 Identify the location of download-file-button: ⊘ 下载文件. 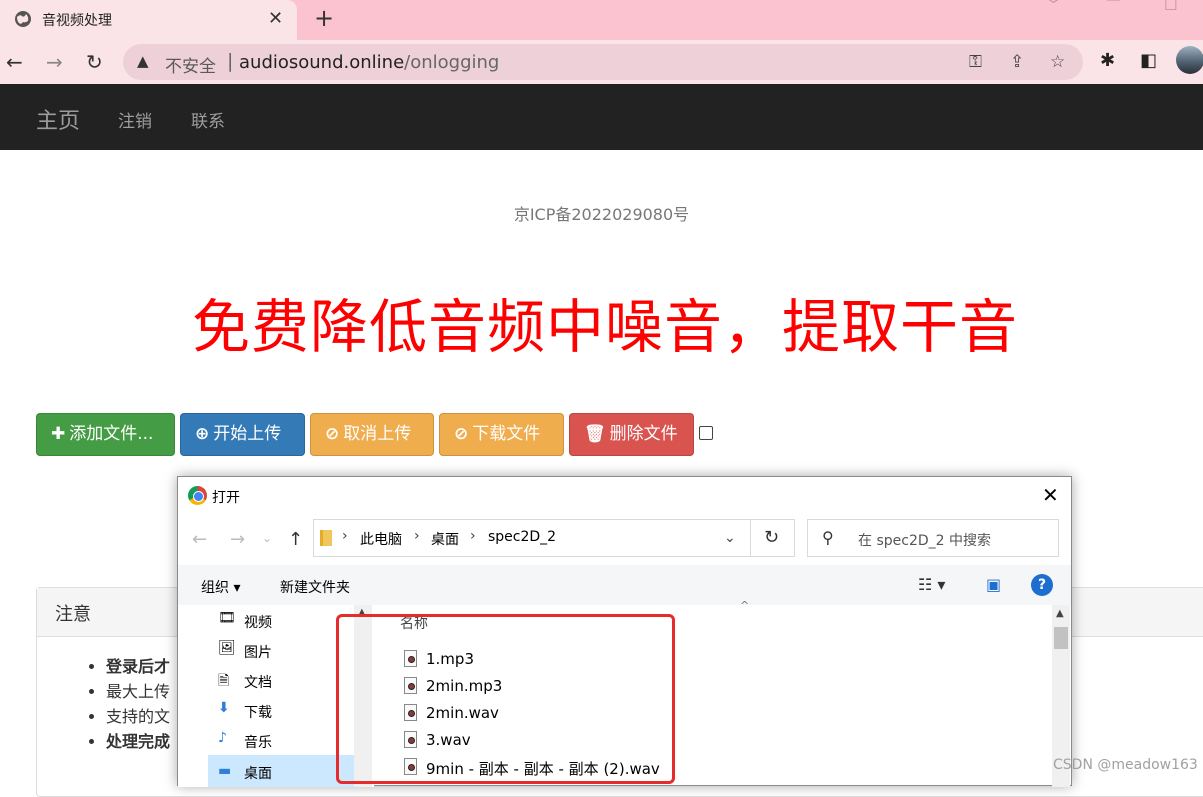
(501, 434).